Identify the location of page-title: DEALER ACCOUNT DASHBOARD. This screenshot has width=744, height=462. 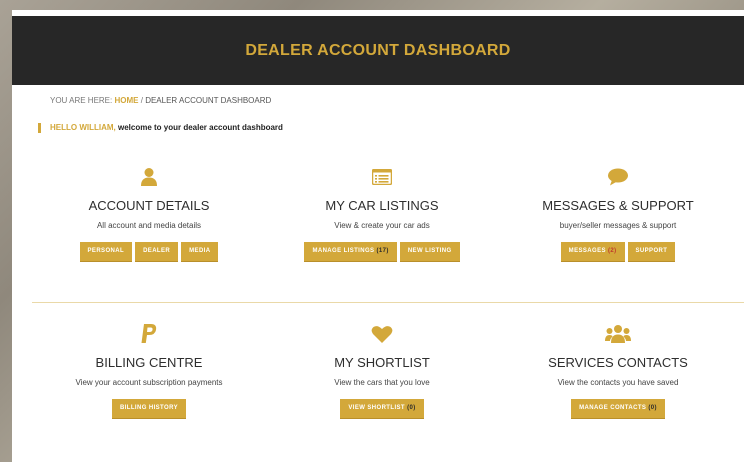
(378, 50).